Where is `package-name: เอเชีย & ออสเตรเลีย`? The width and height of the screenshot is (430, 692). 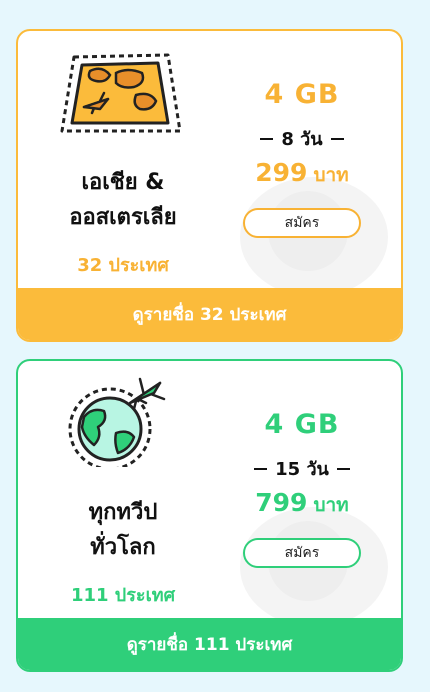 package-name: เอเชีย & ออสเตรเลีย is located at coordinates (123, 200).